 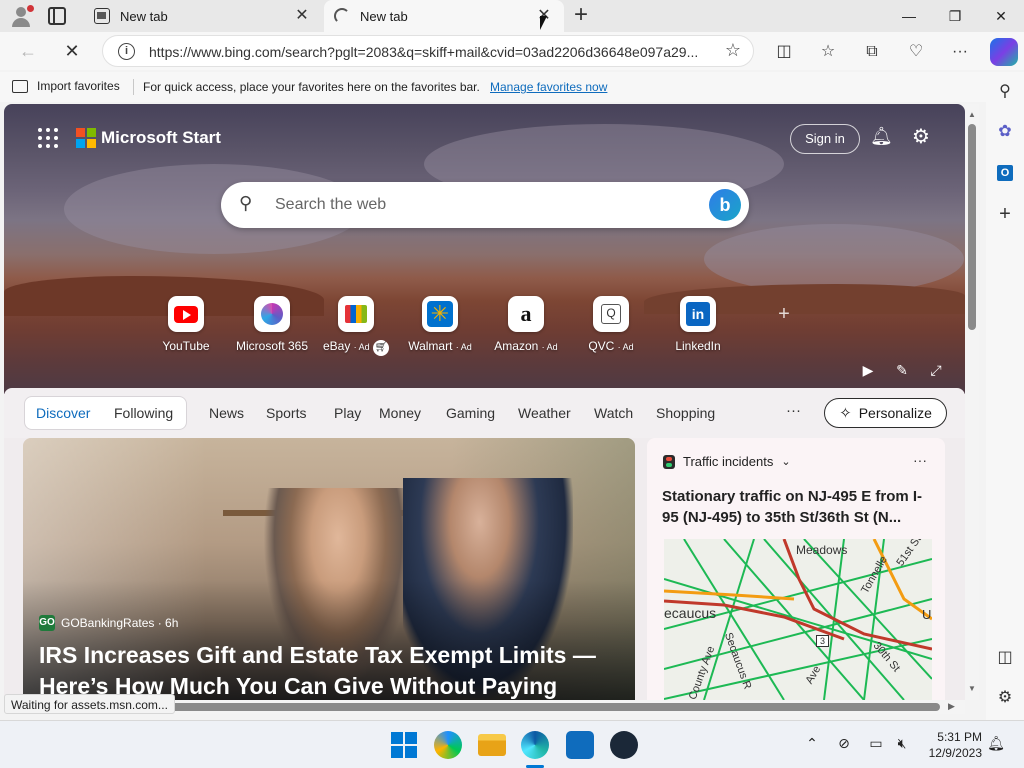 What do you see at coordinates (86, 138) in the screenshot?
I see `microsoft-logo-icon` at bounding box center [86, 138].